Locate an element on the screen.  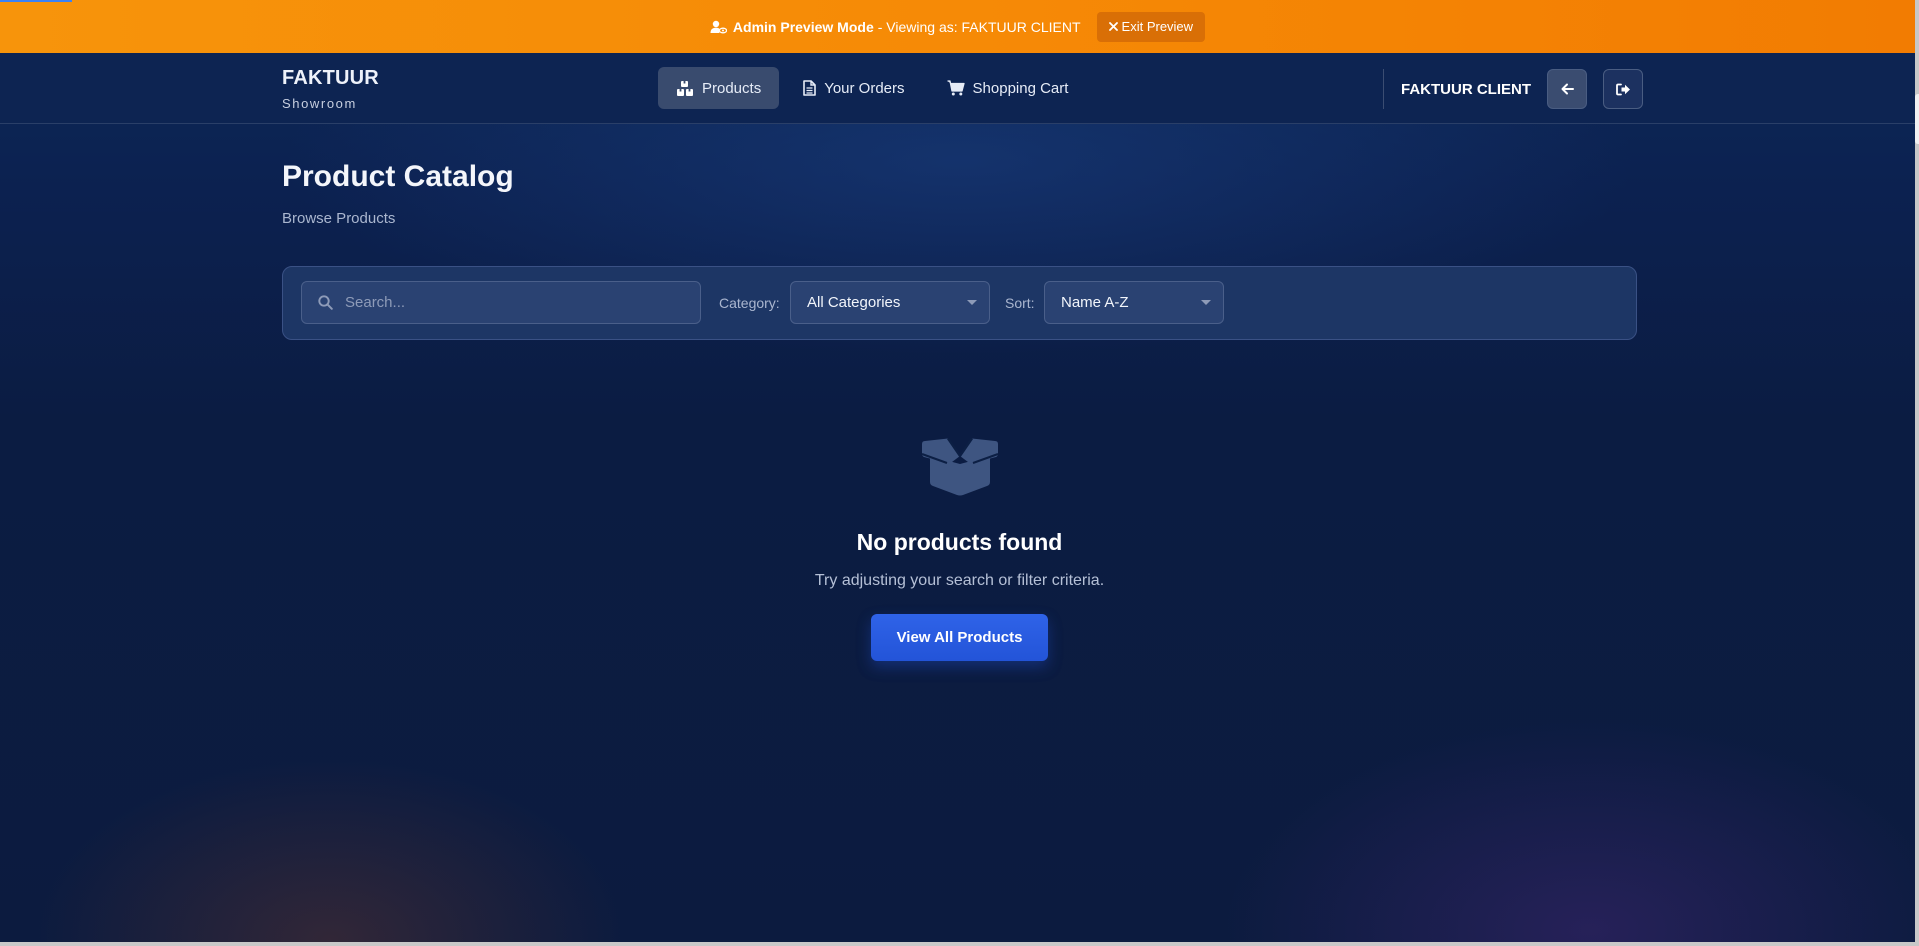
category-select: All Categories is located at coordinates (890, 302).